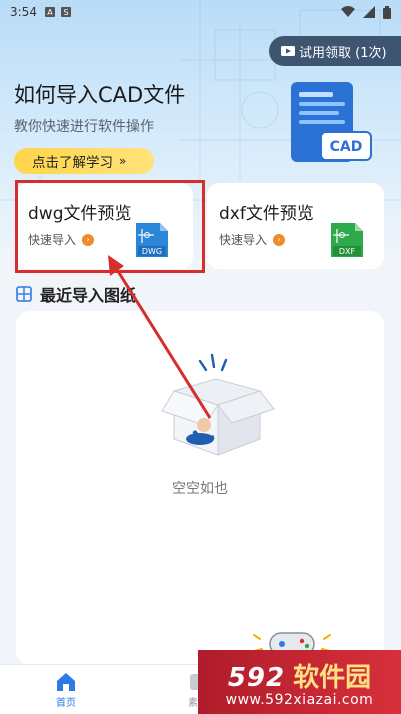 The width and height of the screenshot is (401, 714). Describe the element at coordinates (84, 127) in the screenshot. I see `hero-subtitle: 教你快速进行软件操作` at that location.